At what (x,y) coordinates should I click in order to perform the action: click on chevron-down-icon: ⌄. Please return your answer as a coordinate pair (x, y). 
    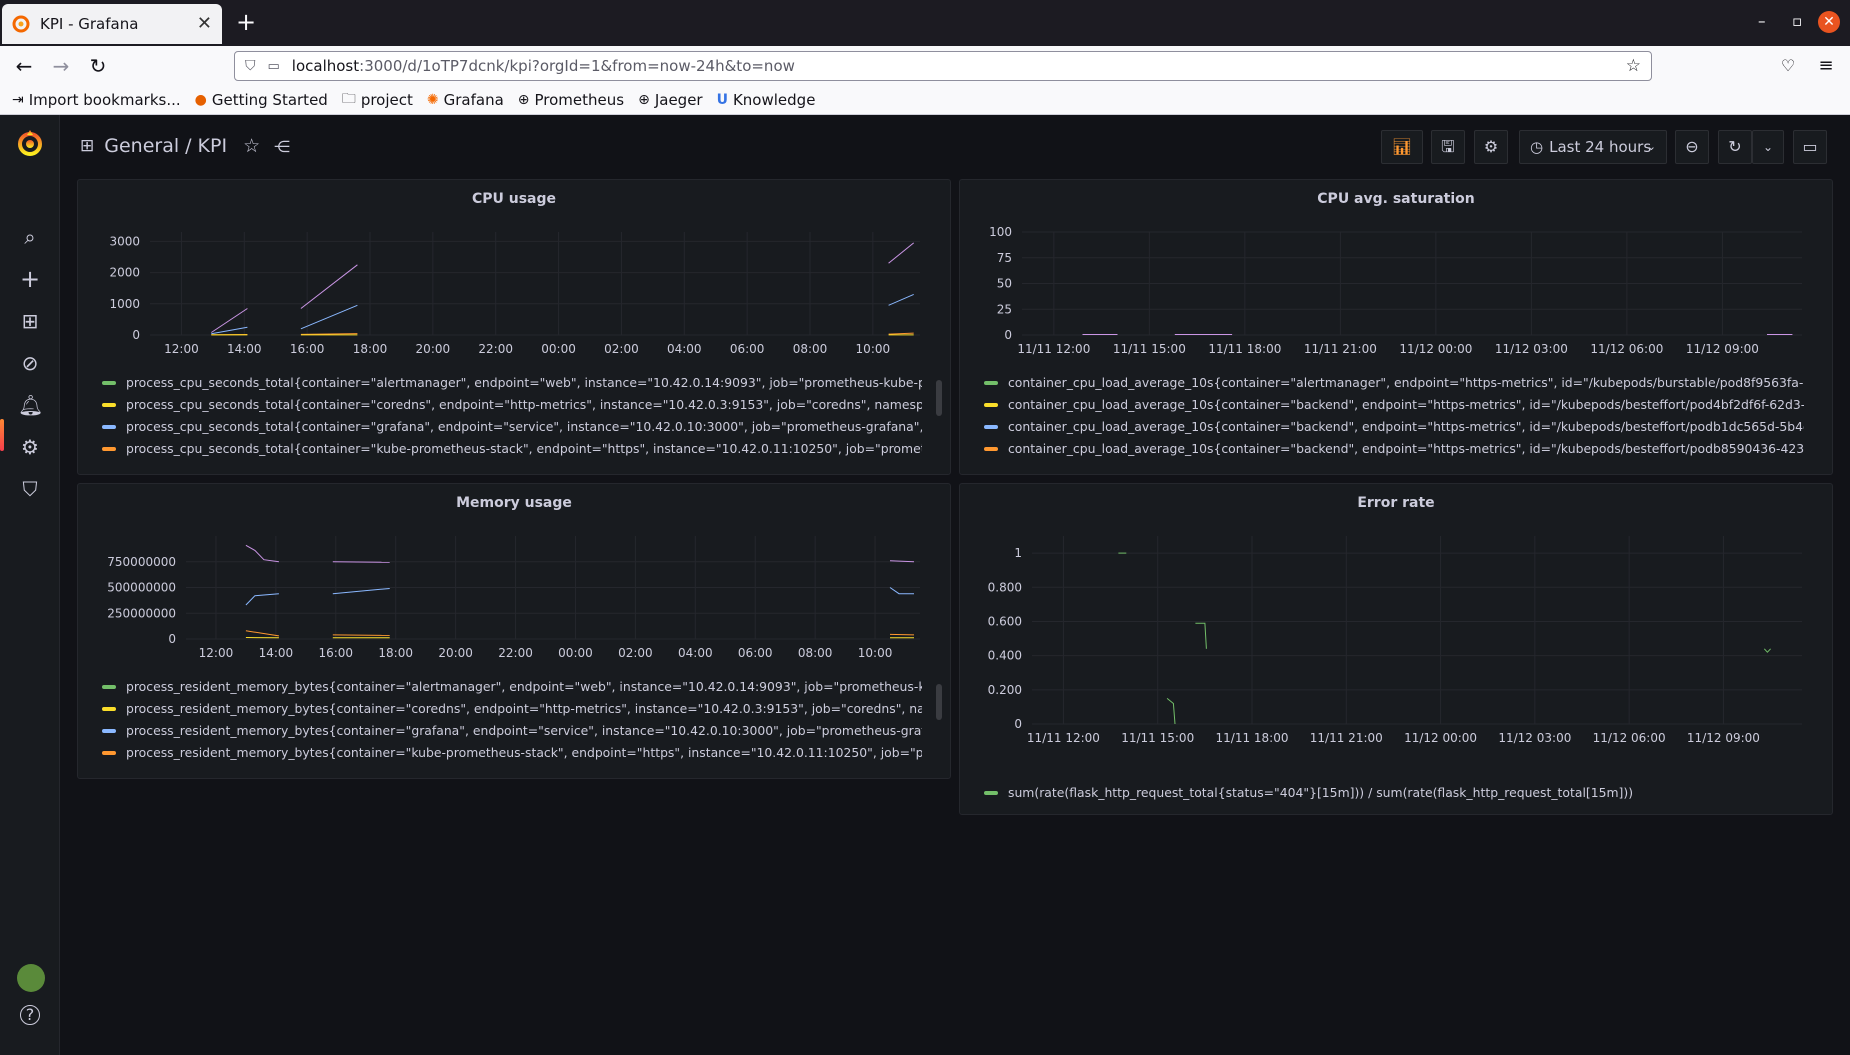
    Looking at the image, I should click on (1651, 146).